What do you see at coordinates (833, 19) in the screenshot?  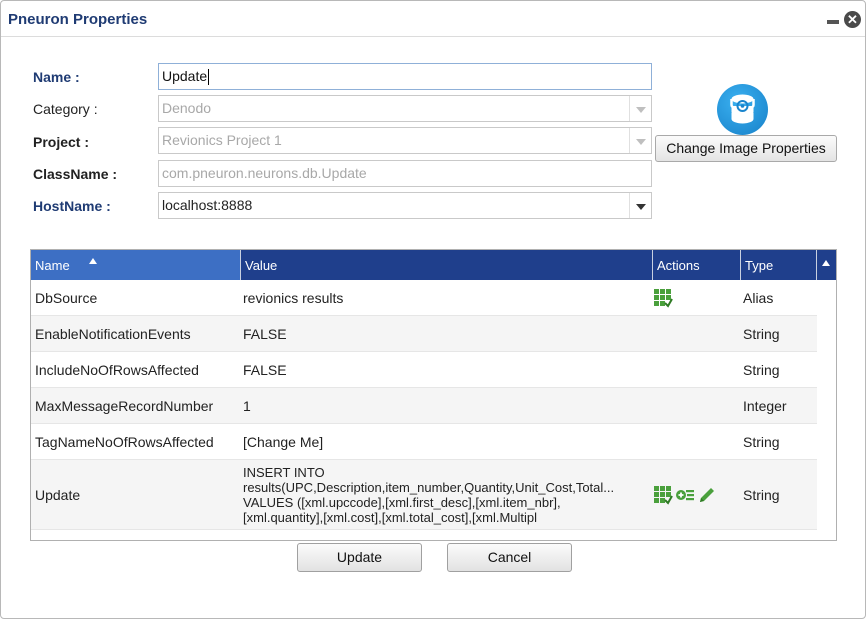 I see `minimize-icon` at bounding box center [833, 19].